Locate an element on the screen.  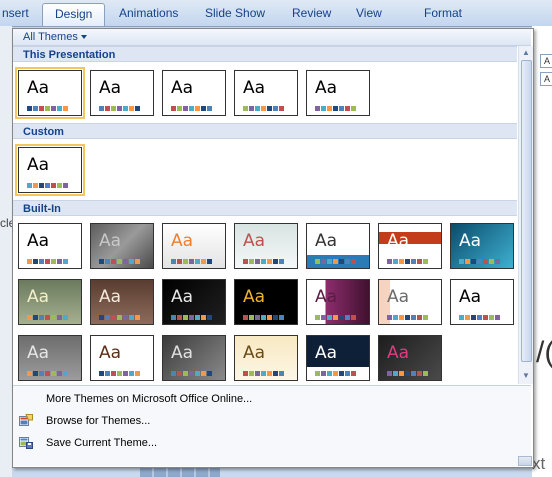
all-themes-dropdown: All Themes is located at coordinates (55, 37).